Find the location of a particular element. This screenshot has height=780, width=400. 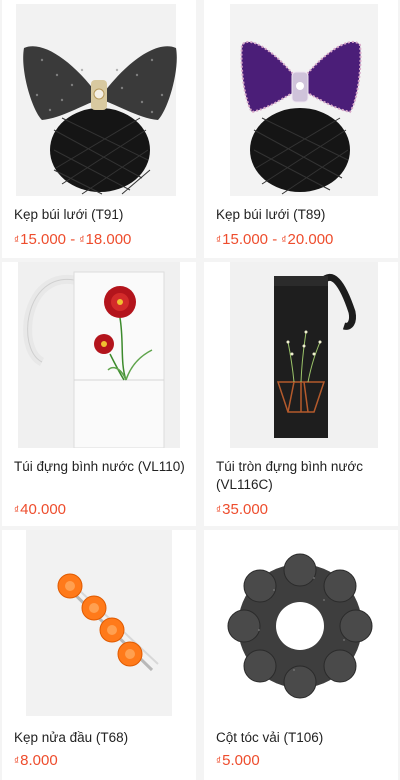

product-price: ₫35.000 is located at coordinates (242, 510).